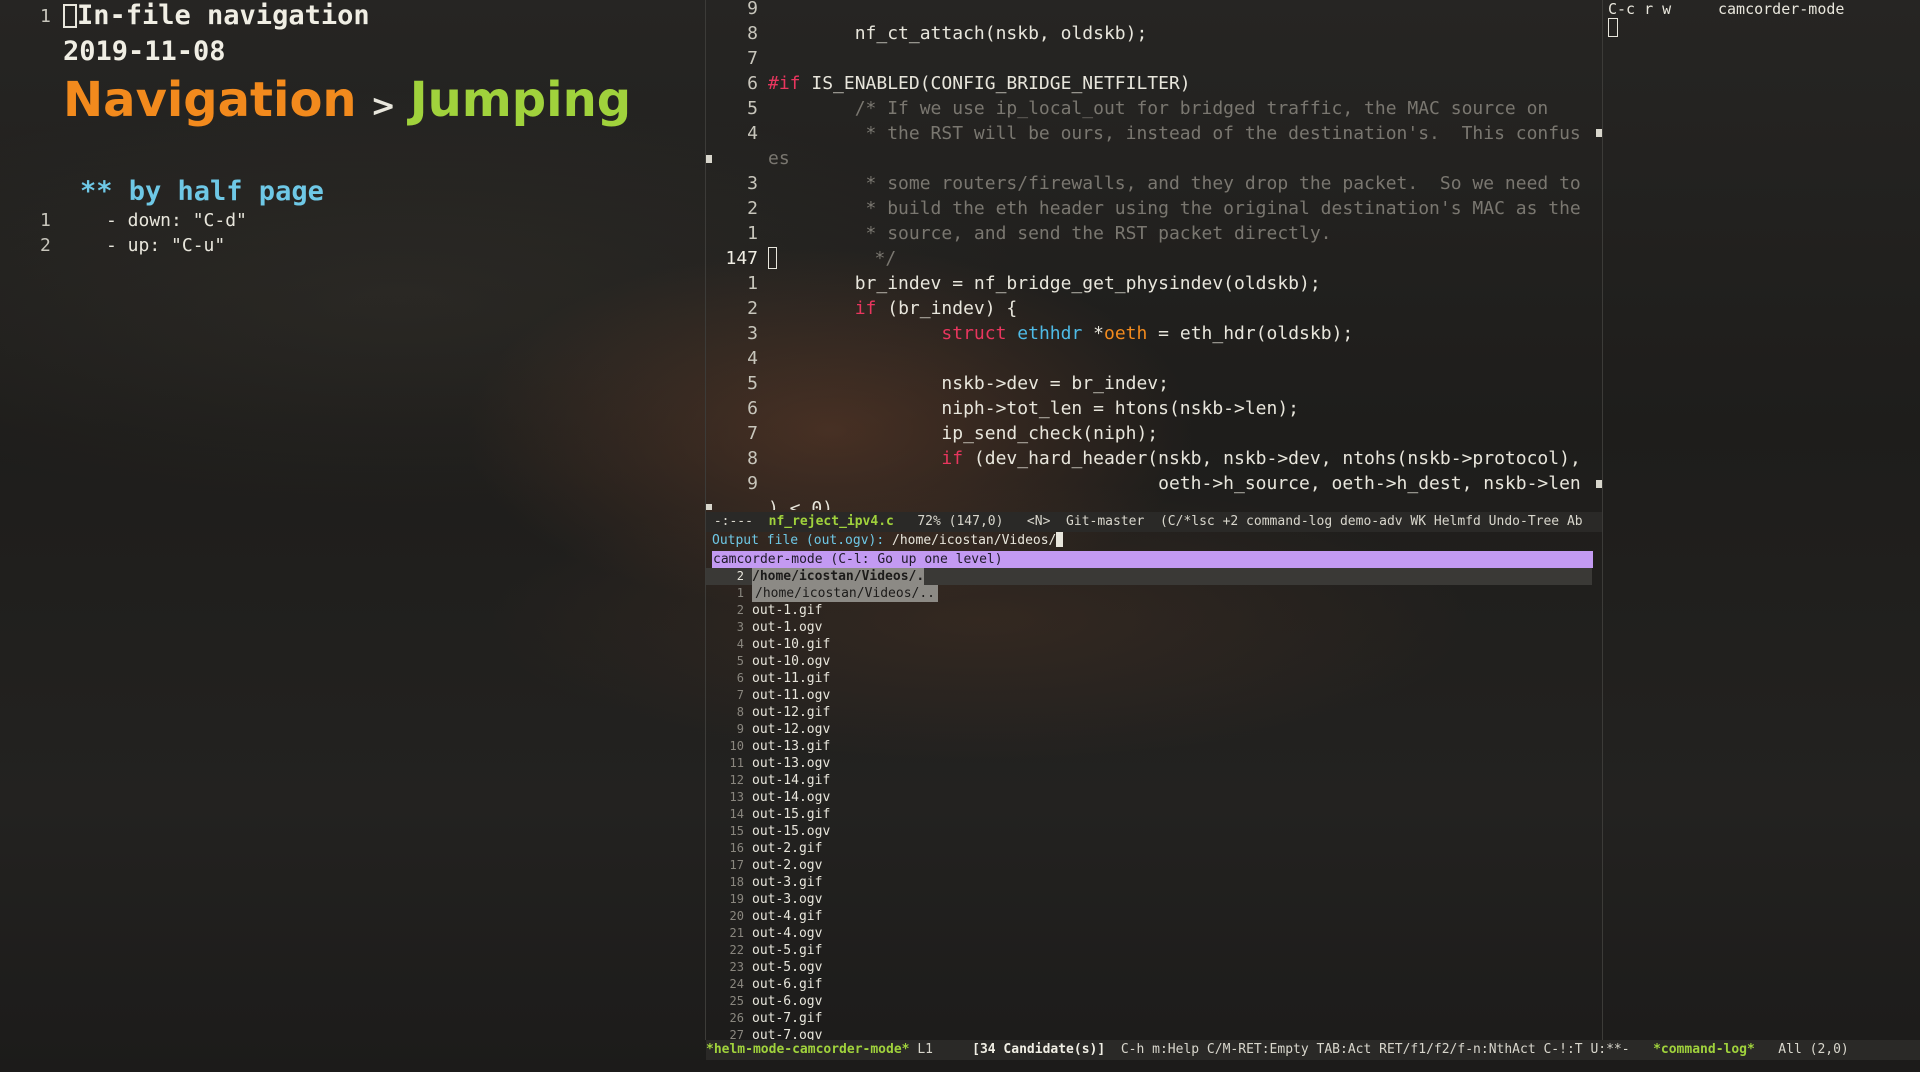  Describe the element at coordinates (1152, 559) in the screenshot. I see `helm-source-header: camcorder-mode (C-l: Go up one level)` at that location.